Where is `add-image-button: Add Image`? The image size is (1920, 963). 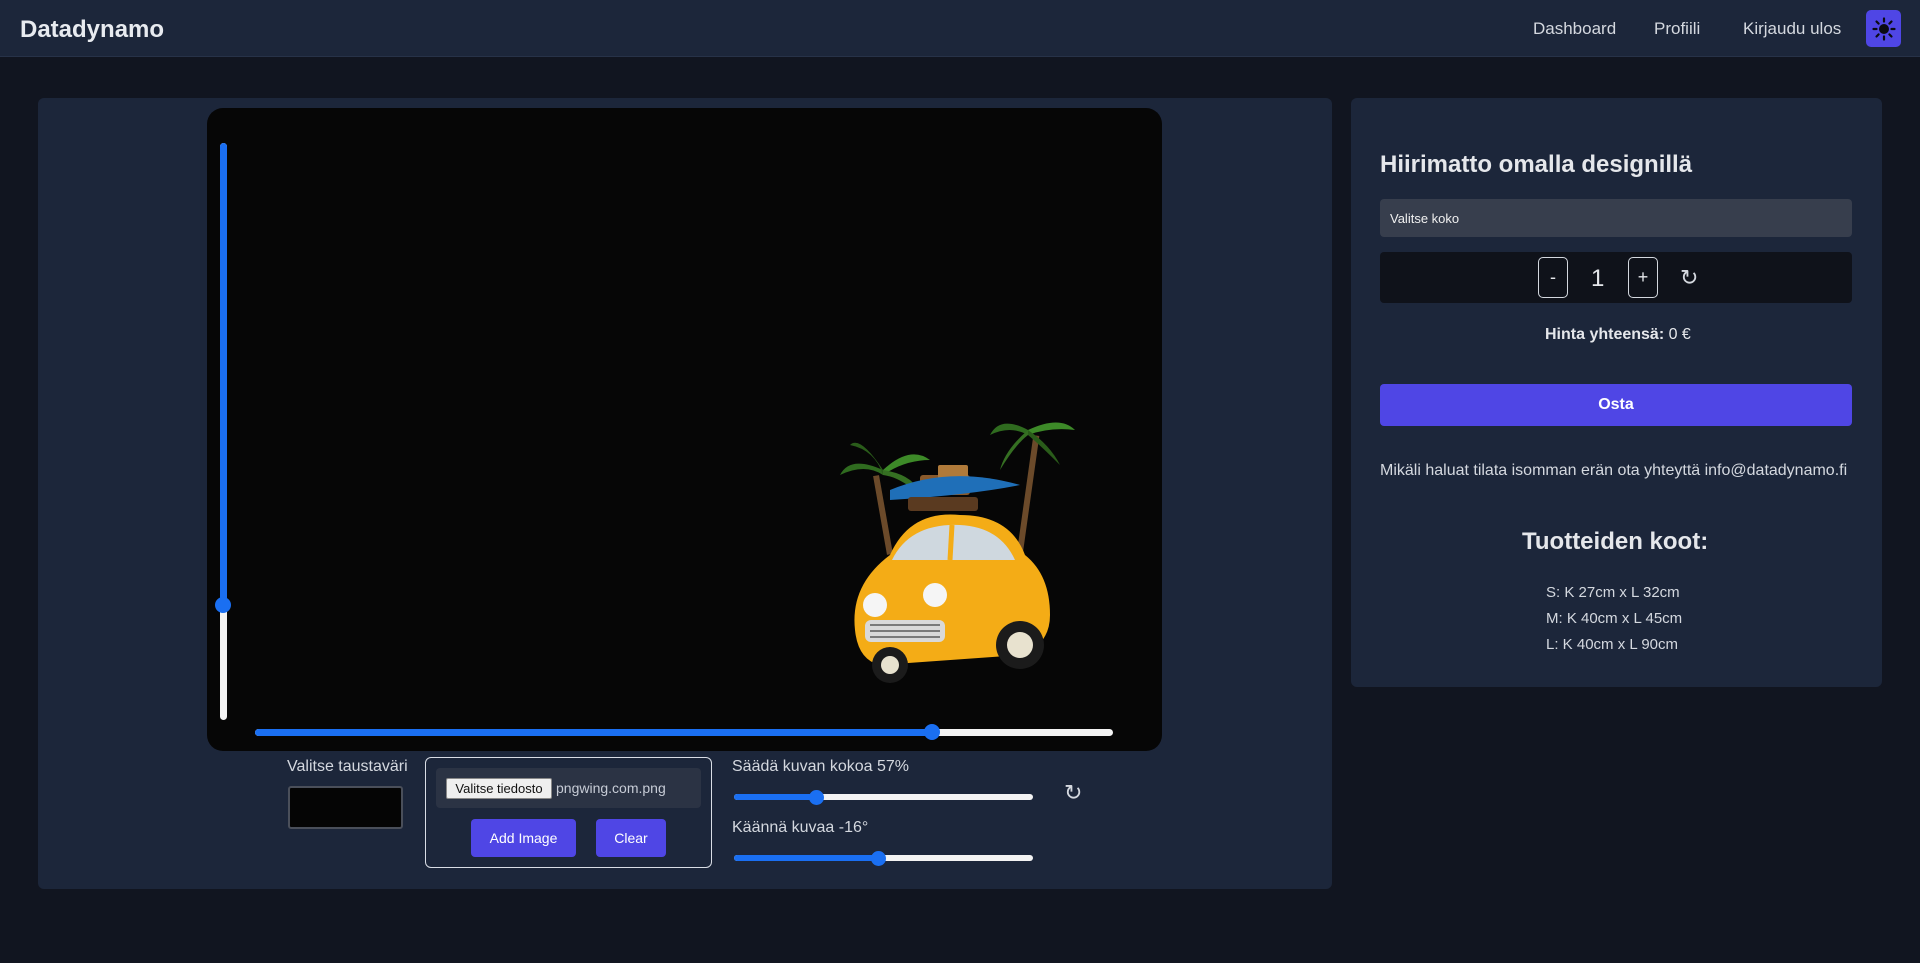
add-image-button: Add Image is located at coordinates (523, 838).